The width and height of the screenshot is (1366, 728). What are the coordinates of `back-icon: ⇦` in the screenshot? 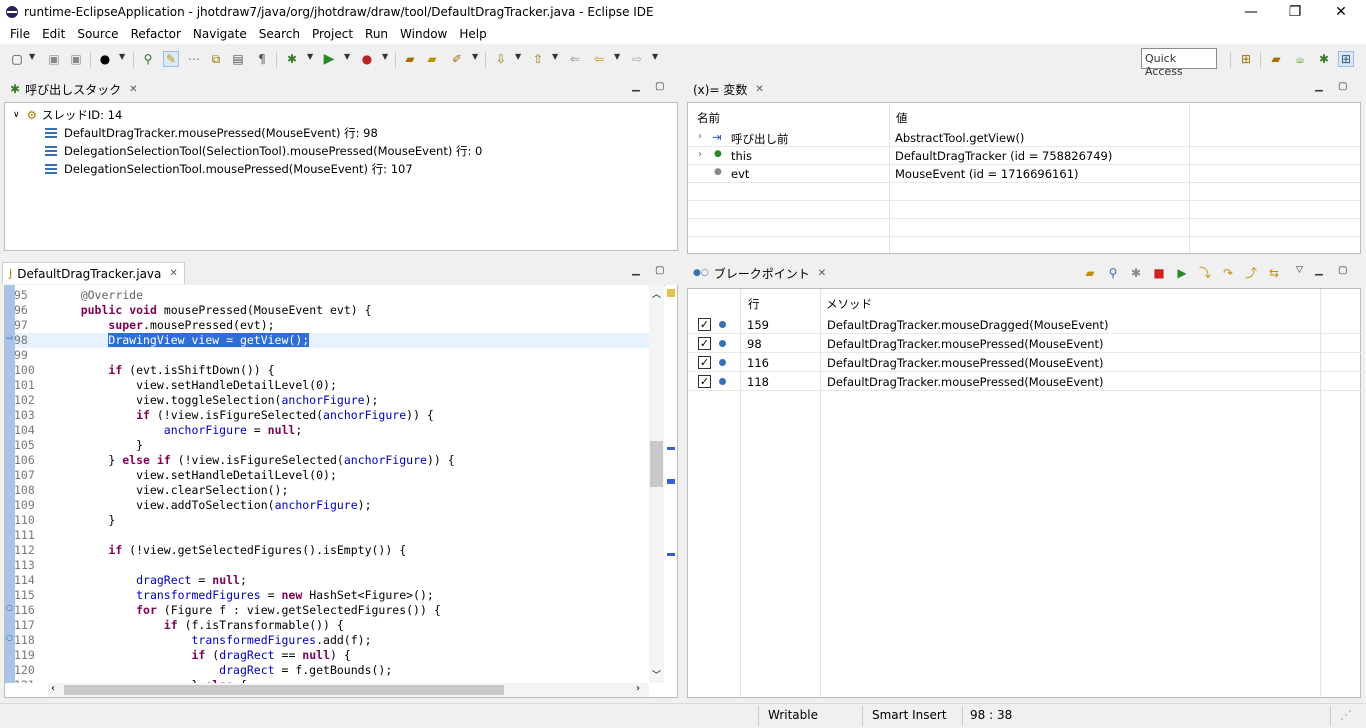 It's located at (599, 59).